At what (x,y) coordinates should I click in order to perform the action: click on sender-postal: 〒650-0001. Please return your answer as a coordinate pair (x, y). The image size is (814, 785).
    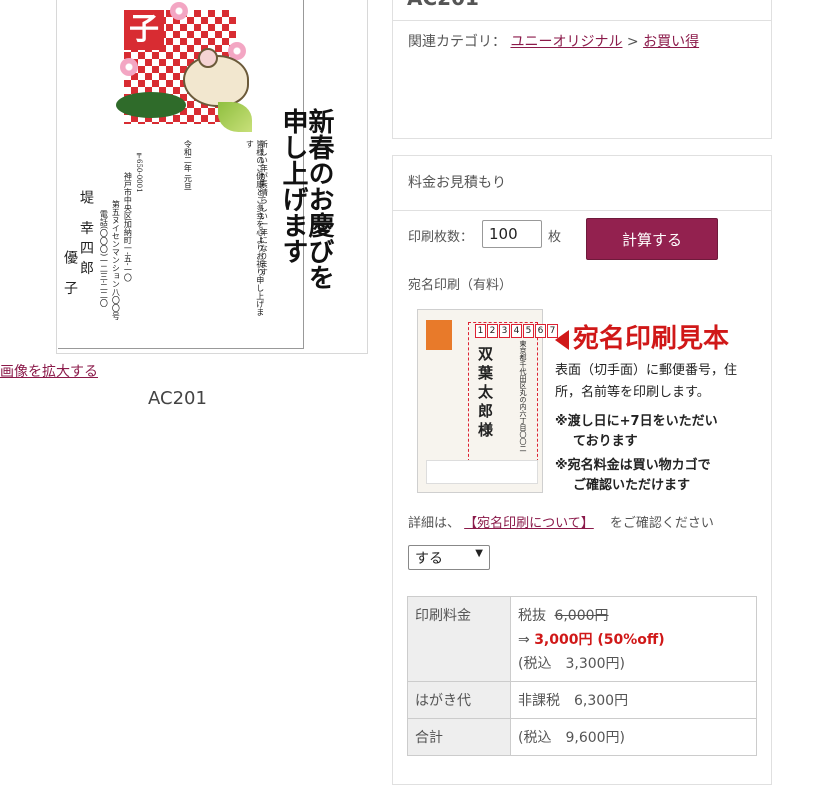
    Looking at the image, I should click on (139, 172).